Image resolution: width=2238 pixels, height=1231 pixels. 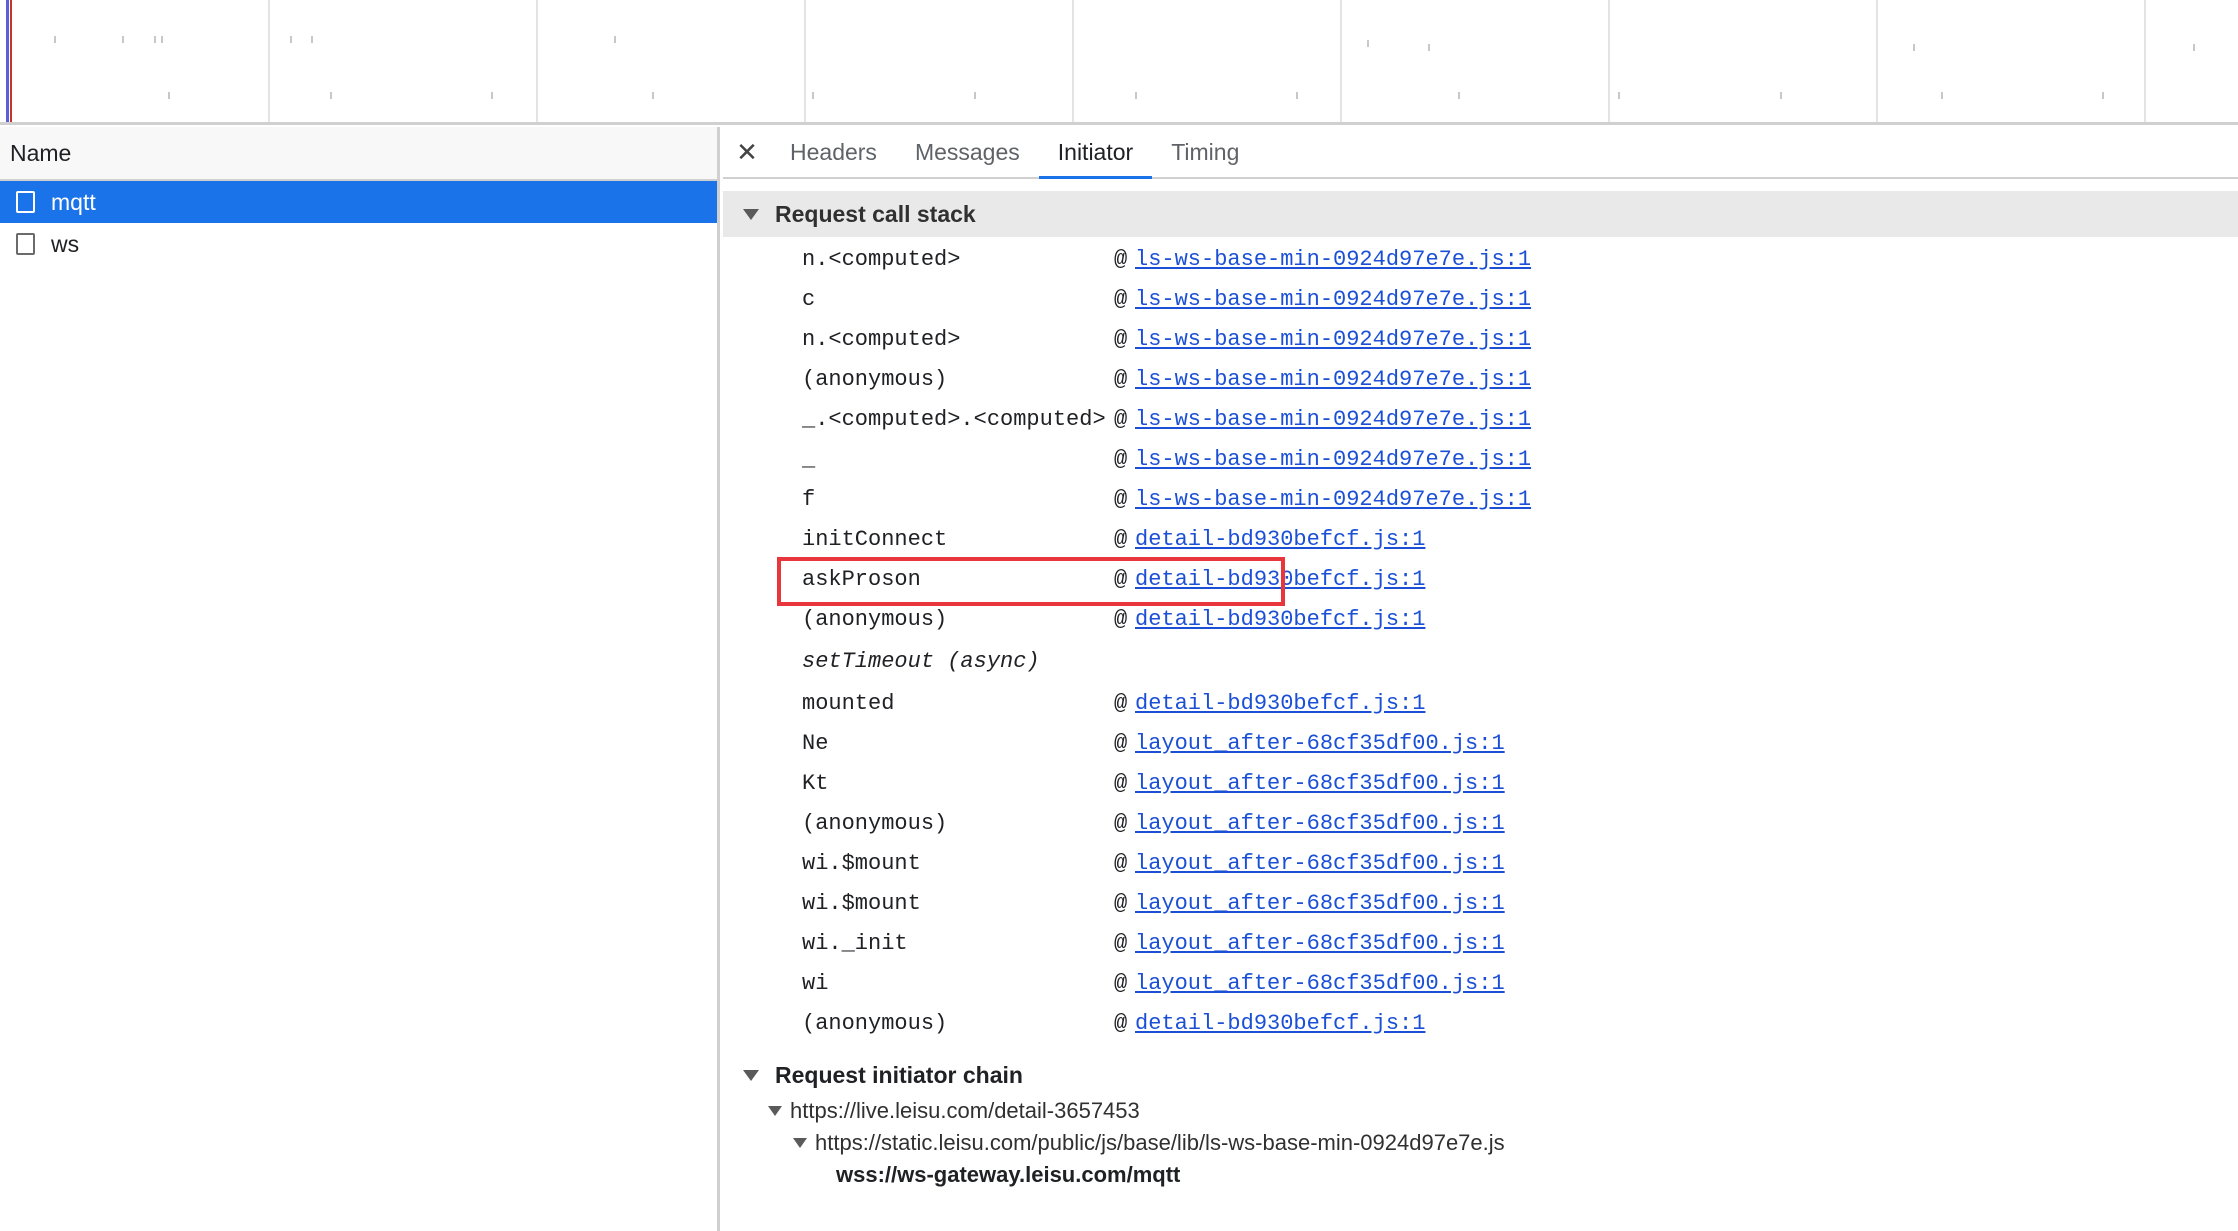 I want to click on request-row-ws: ws, so click(x=358, y=244).